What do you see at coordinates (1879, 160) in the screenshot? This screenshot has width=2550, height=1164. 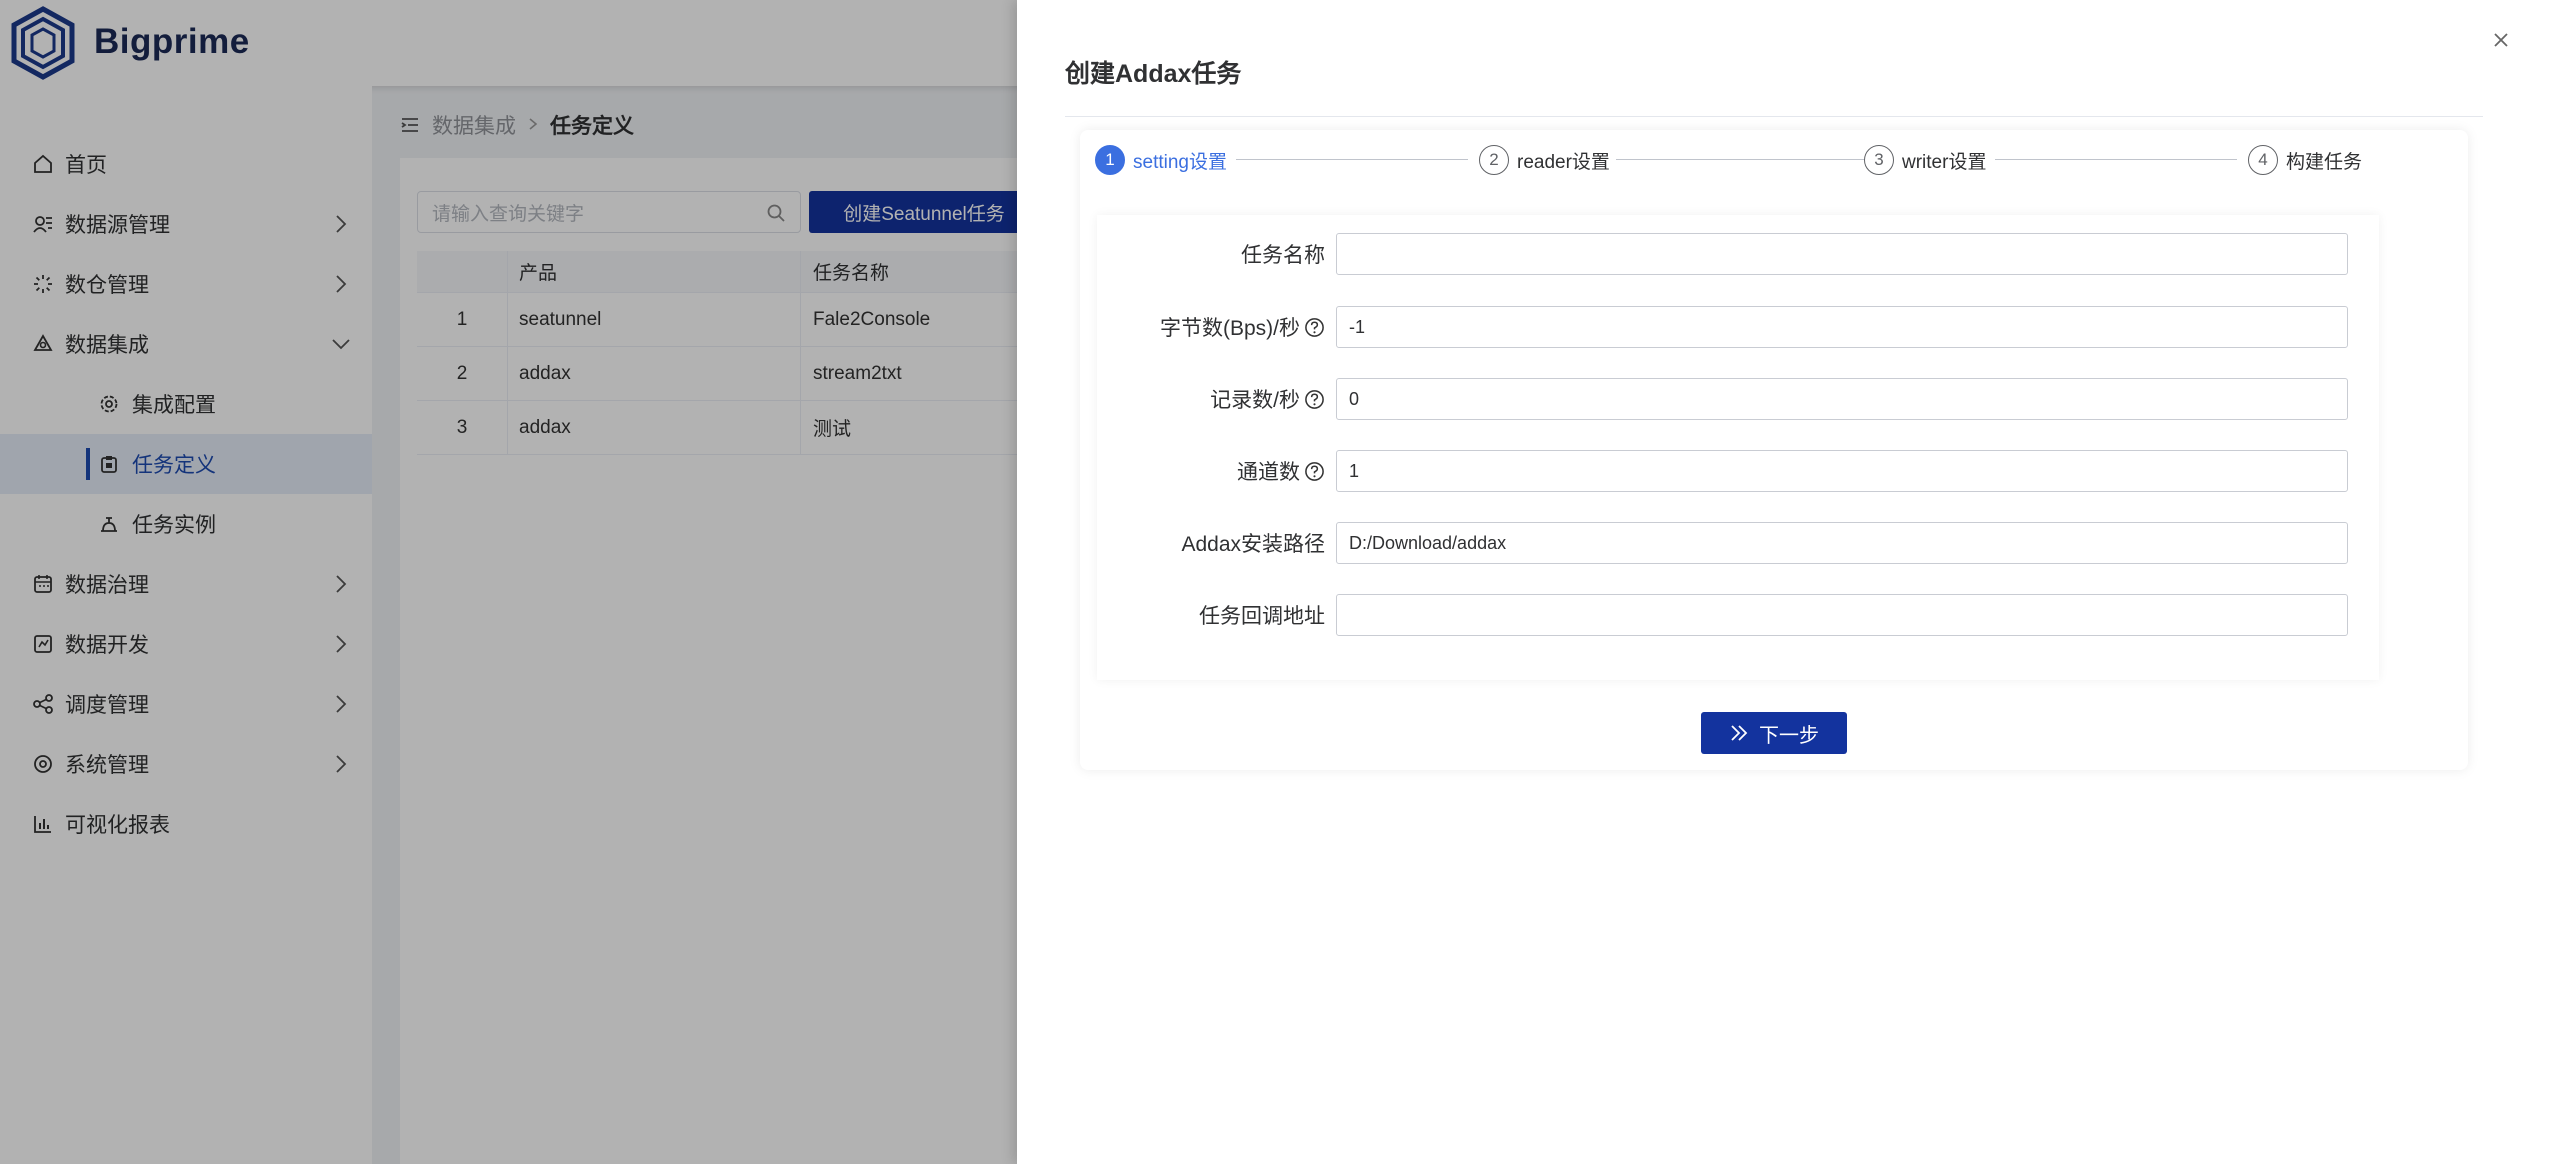 I see `step-number: 3` at bounding box center [1879, 160].